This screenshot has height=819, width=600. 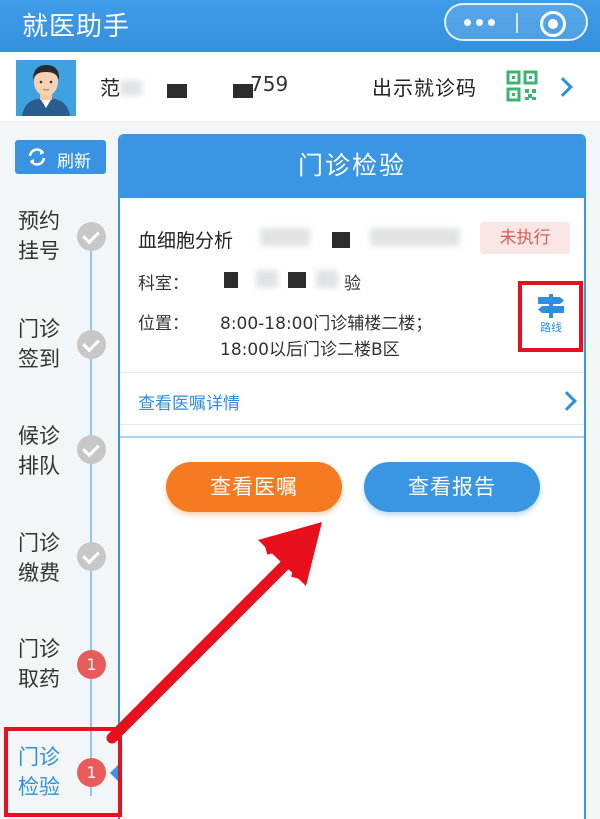 I want to click on view-order-details-link: 查看医嘱详情, so click(x=189, y=401).